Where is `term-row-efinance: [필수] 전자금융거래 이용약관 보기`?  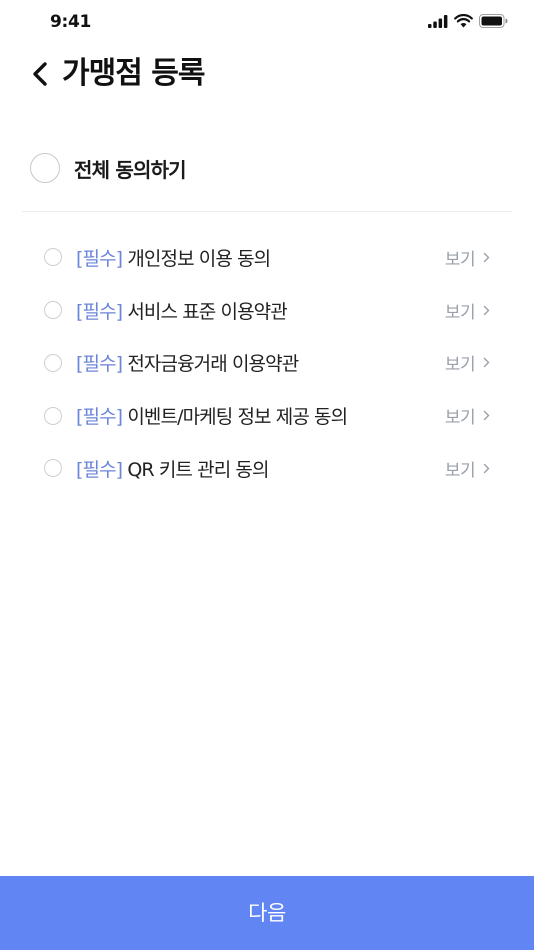
term-row-efinance: [필수] 전자금융거래 이용약관 보기 is located at coordinates (267, 363).